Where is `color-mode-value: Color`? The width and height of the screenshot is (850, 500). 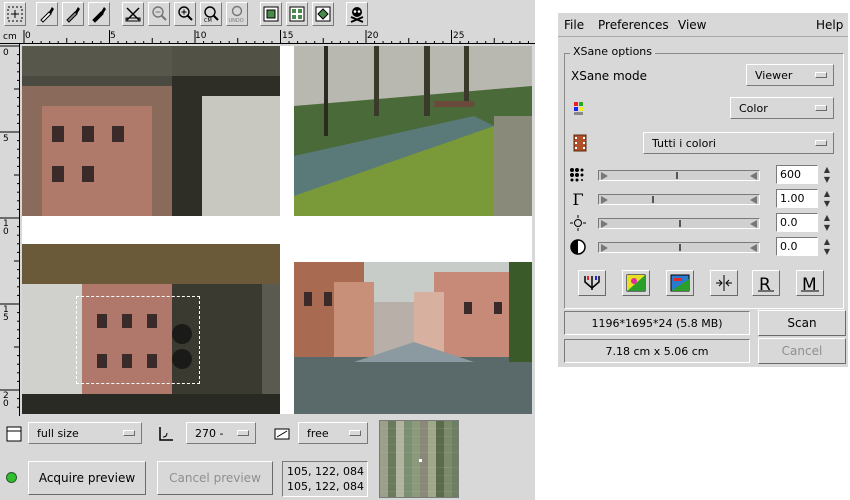 color-mode-value: Color is located at coordinates (753, 108).